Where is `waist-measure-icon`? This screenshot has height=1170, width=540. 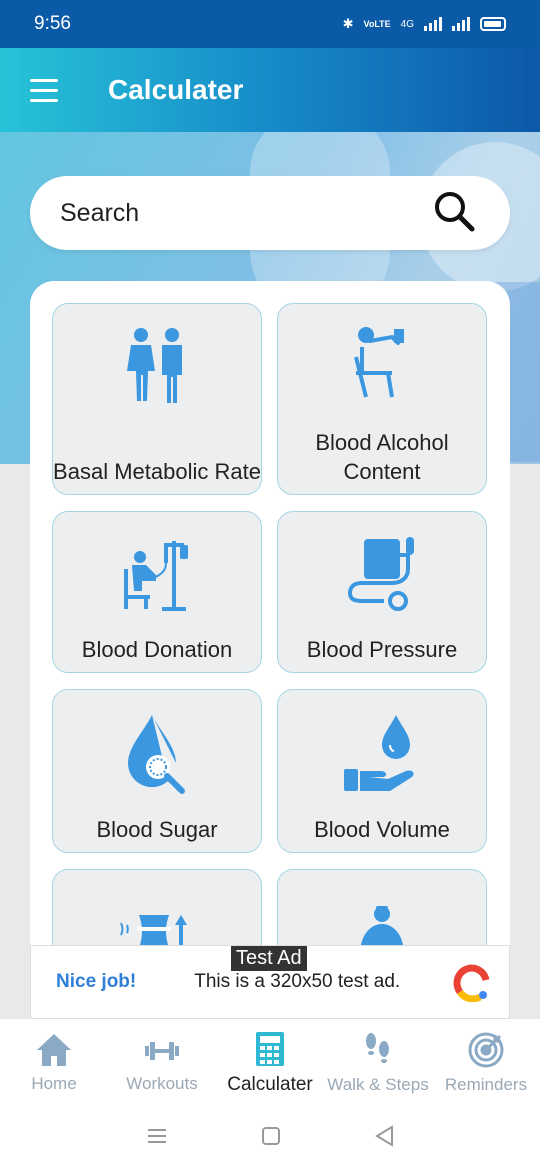
waist-measure-icon is located at coordinates (157, 922).